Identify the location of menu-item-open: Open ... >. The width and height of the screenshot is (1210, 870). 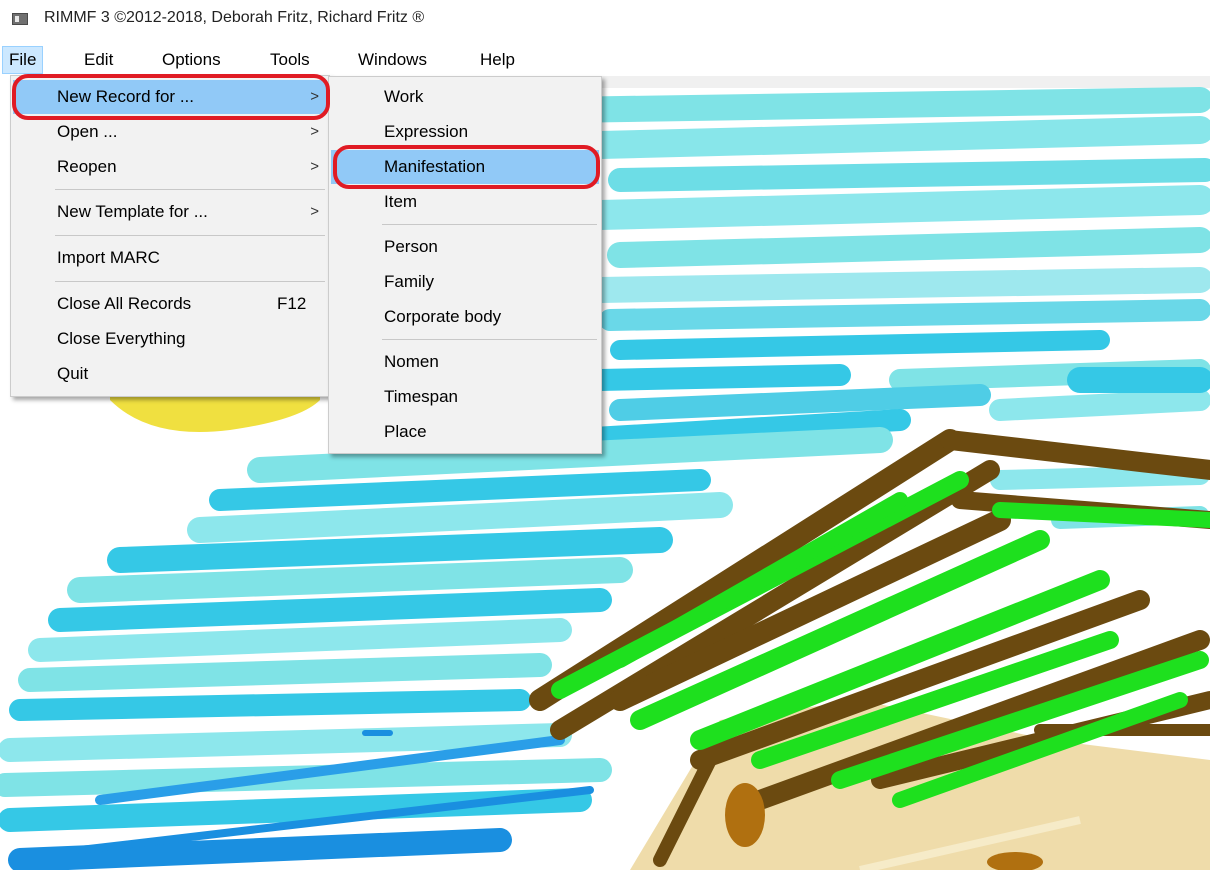
(170, 132).